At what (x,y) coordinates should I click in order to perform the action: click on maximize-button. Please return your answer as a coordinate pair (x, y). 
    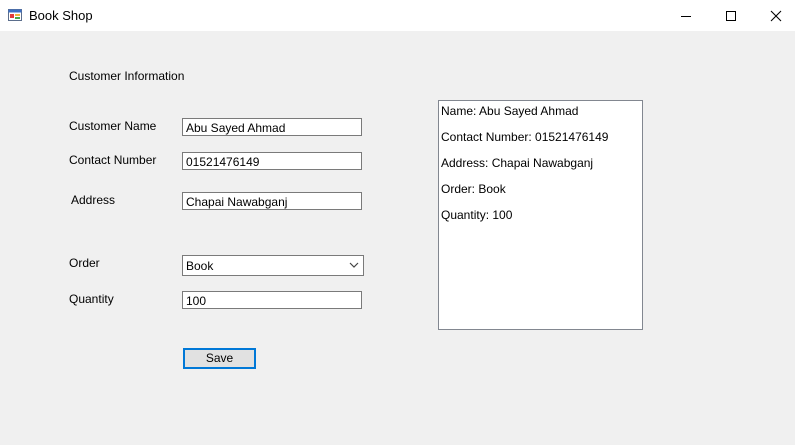
    Looking at the image, I should click on (731, 15).